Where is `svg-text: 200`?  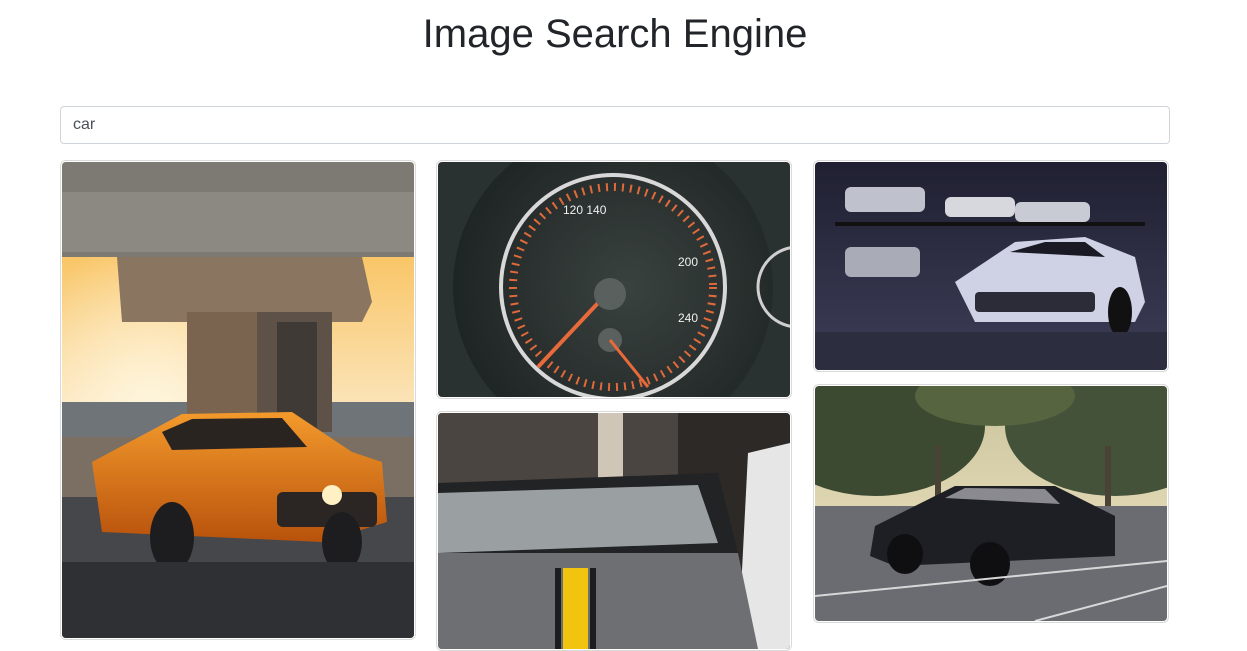
svg-text: 200 is located at coordinates (688, 262).